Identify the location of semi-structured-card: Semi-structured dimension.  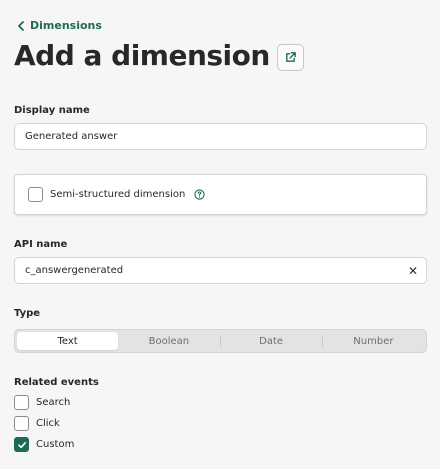
(220, 194).